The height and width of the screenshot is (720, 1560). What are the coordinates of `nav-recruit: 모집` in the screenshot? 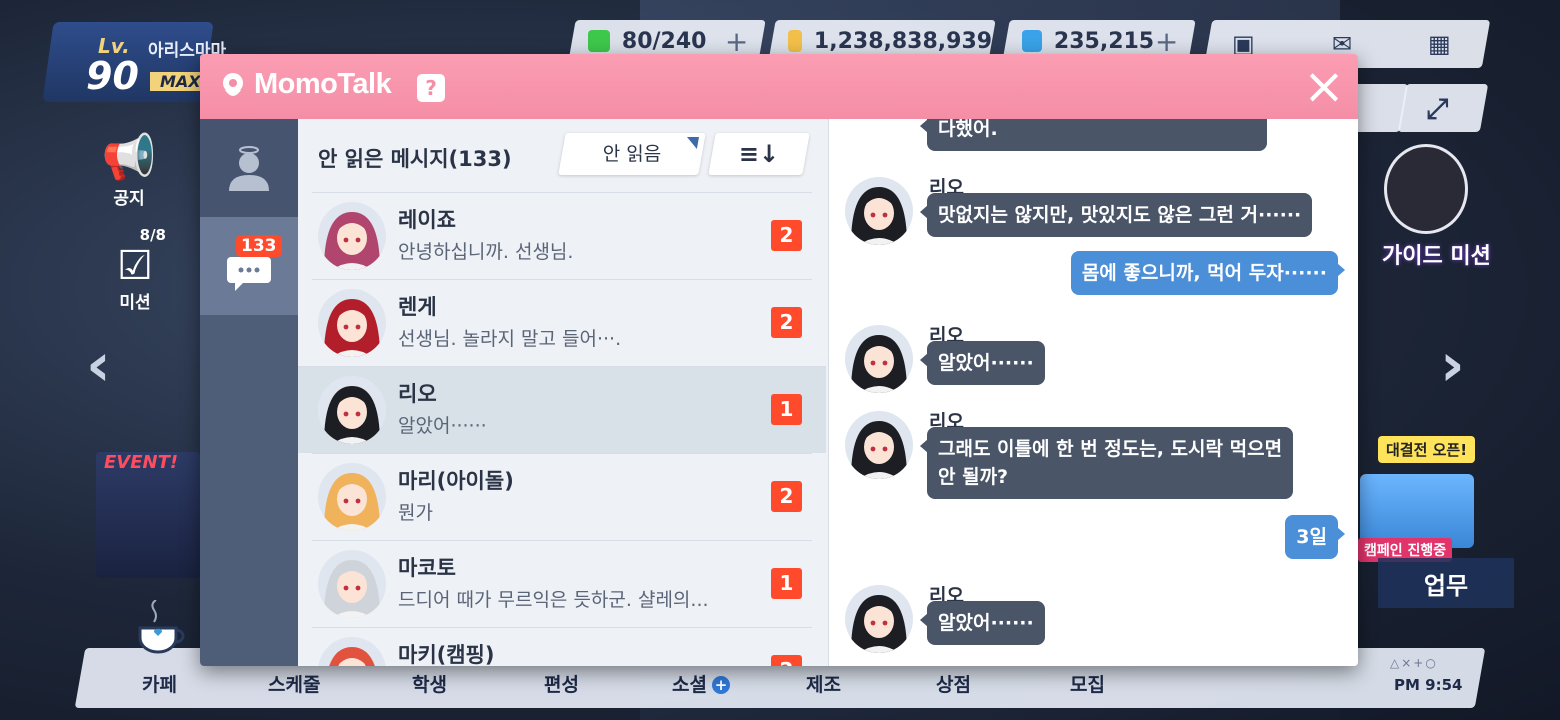 It's located at (1087, 683).